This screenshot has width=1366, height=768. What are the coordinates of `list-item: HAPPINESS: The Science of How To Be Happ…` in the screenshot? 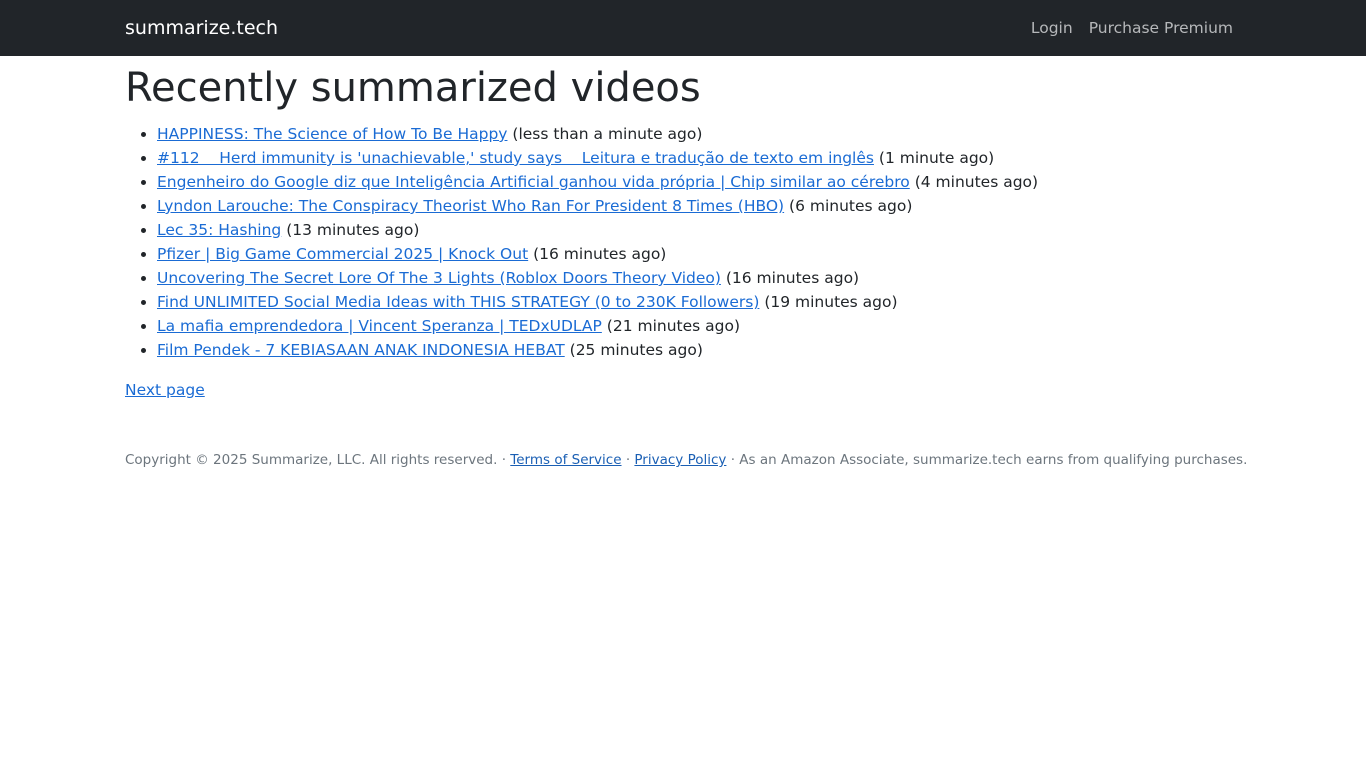 It's located at (699, 134).